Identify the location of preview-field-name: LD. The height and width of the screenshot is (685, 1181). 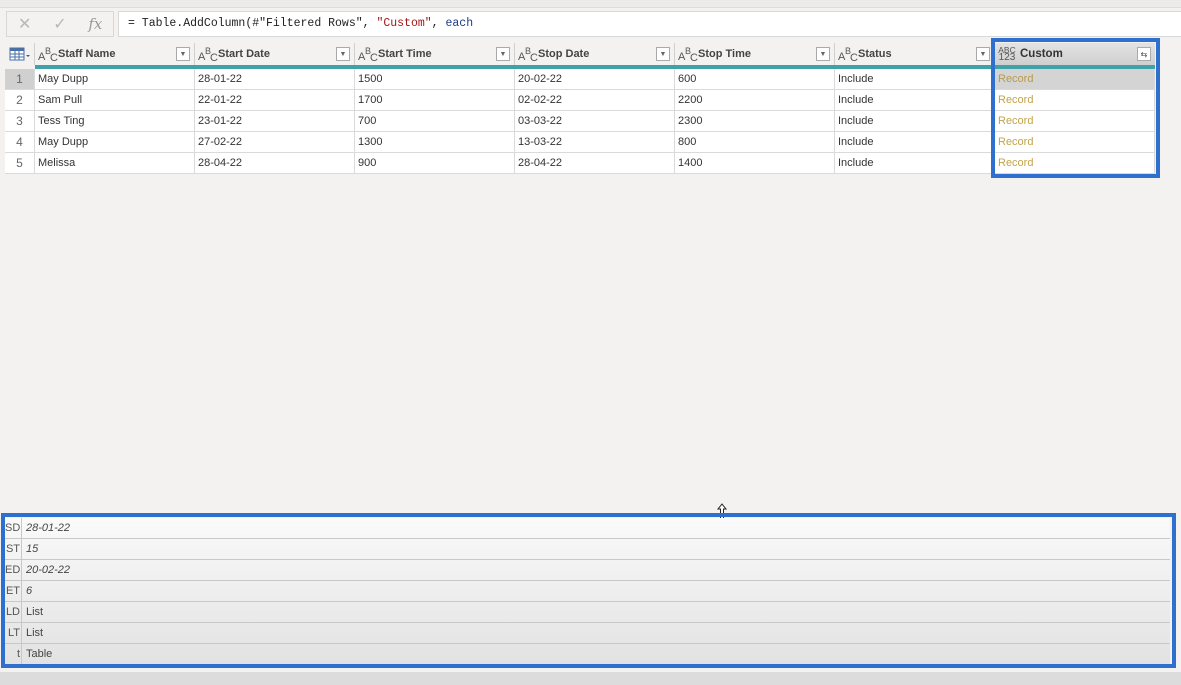
(13, 612).